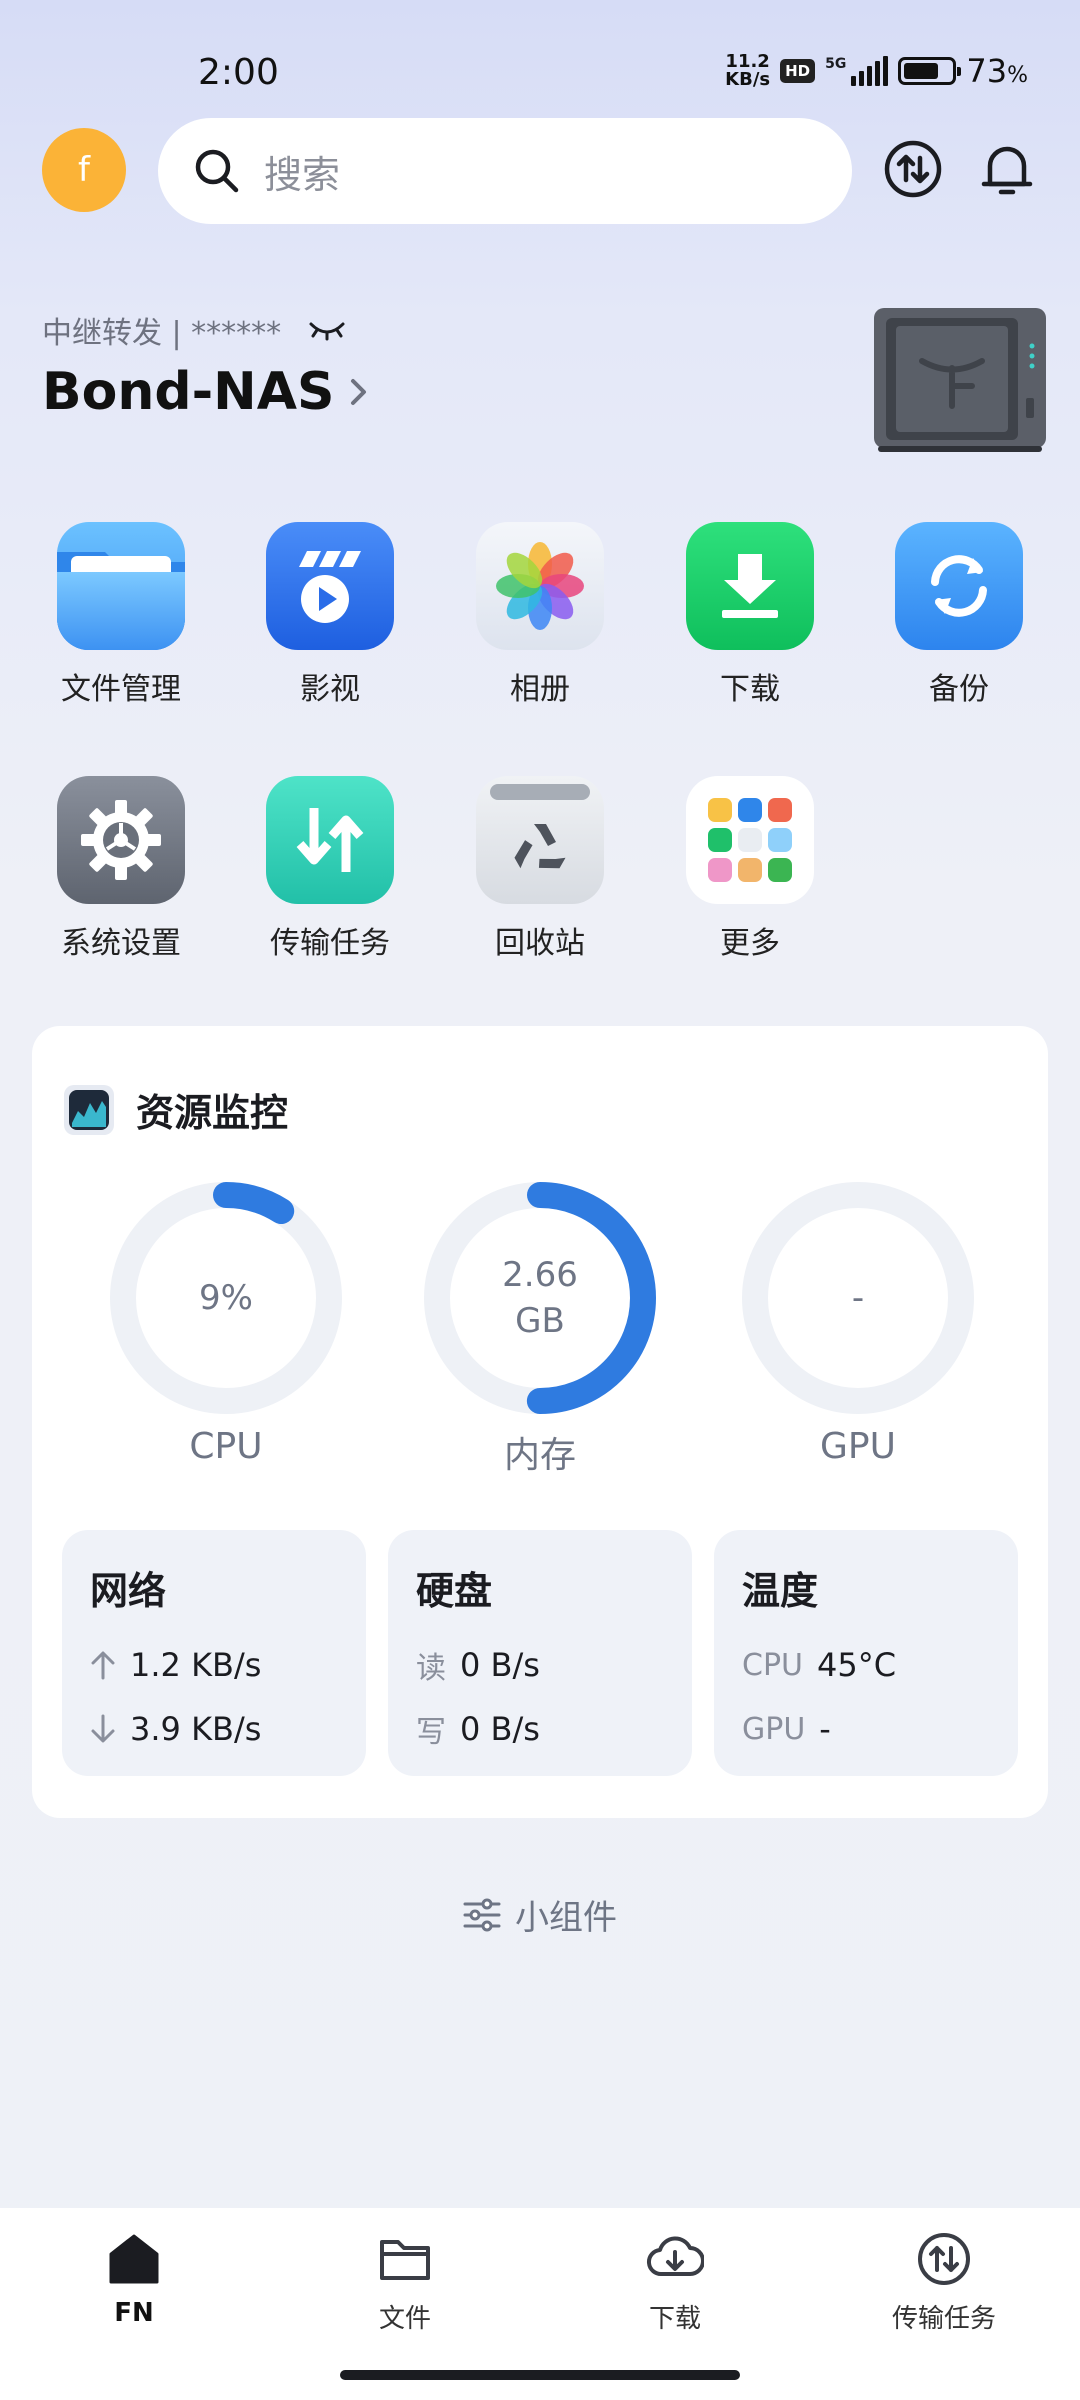 The height and width of the screenshot is (2400, 1080). Describe the element at coordinates (750, 586) in the screenshot. I see `download-icon` at that location.